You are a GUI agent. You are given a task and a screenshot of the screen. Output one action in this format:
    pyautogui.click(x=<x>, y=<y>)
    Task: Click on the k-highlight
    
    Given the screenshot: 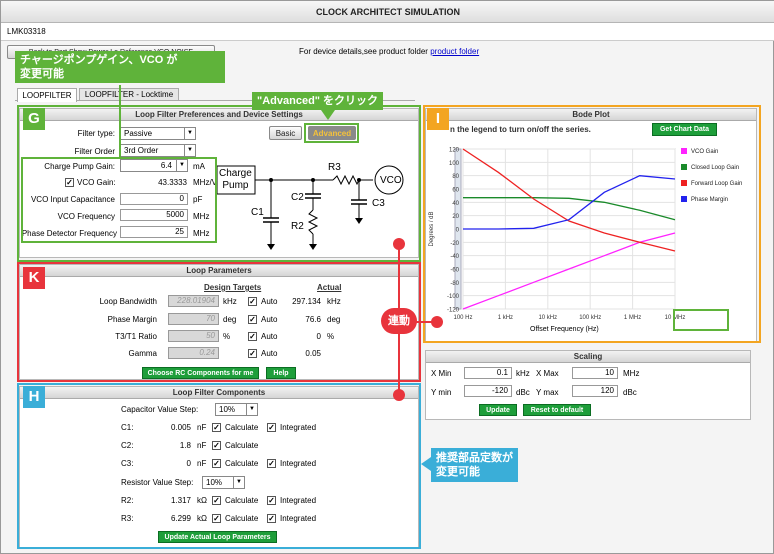 What is the action you would take?
    pyautogui.click(x=219, y=322)
    